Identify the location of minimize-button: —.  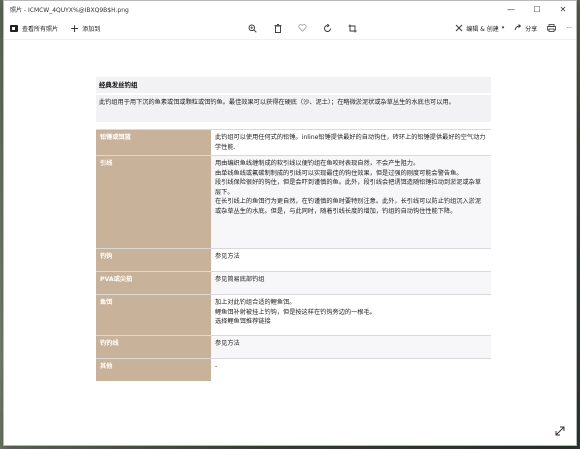
(511, 9).